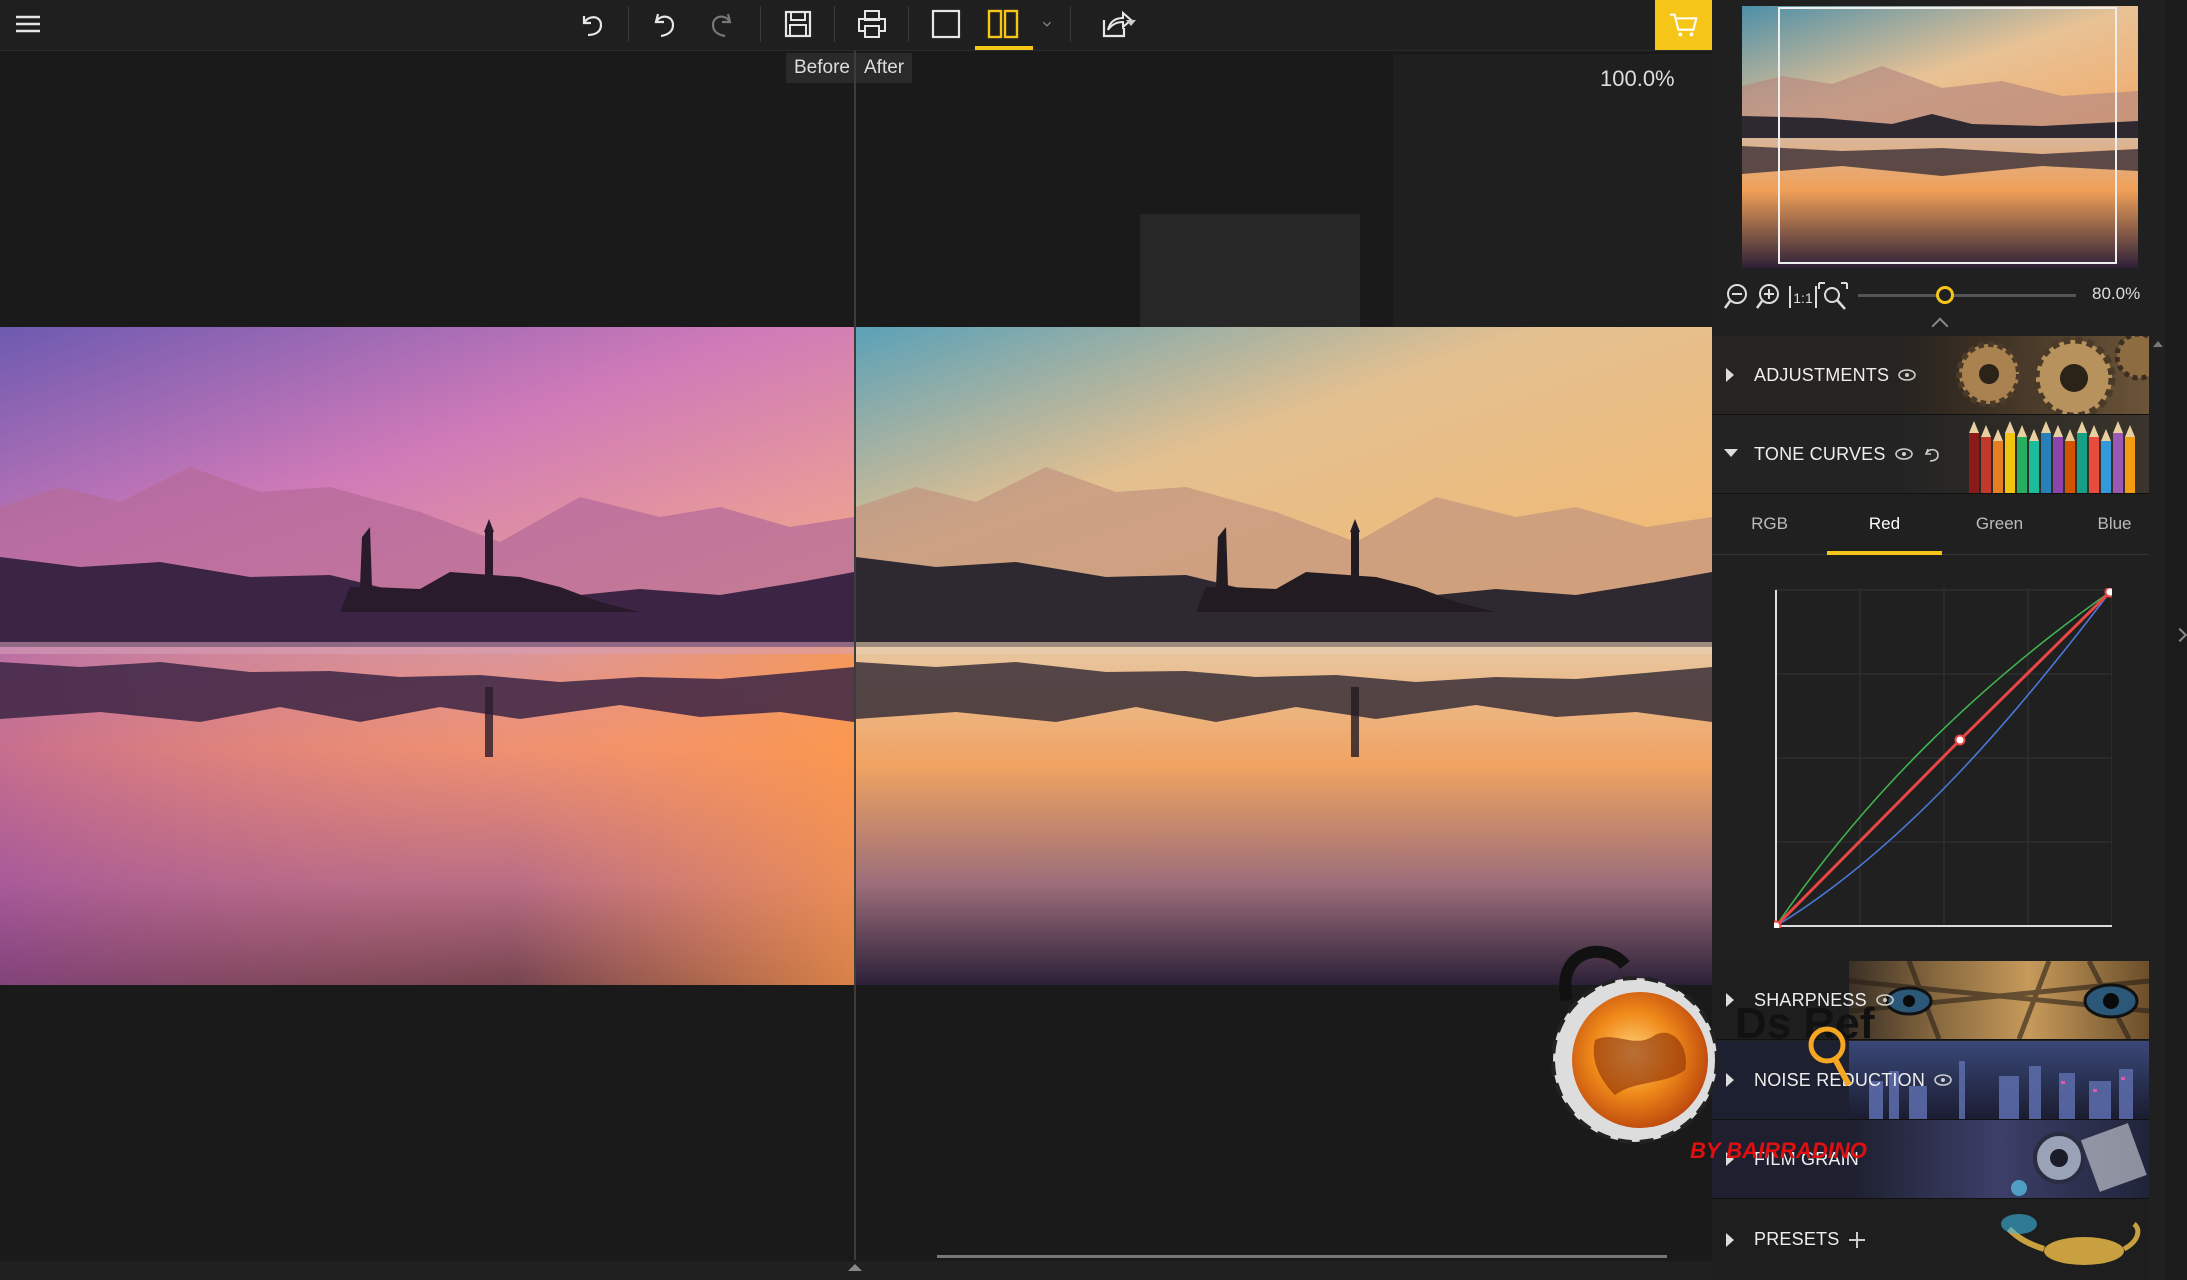 Image resolution: width=2187 pixels, height=1280 pixels. I want to click on navigator-zoom-readout: 80.0%, so click(2116, 293).